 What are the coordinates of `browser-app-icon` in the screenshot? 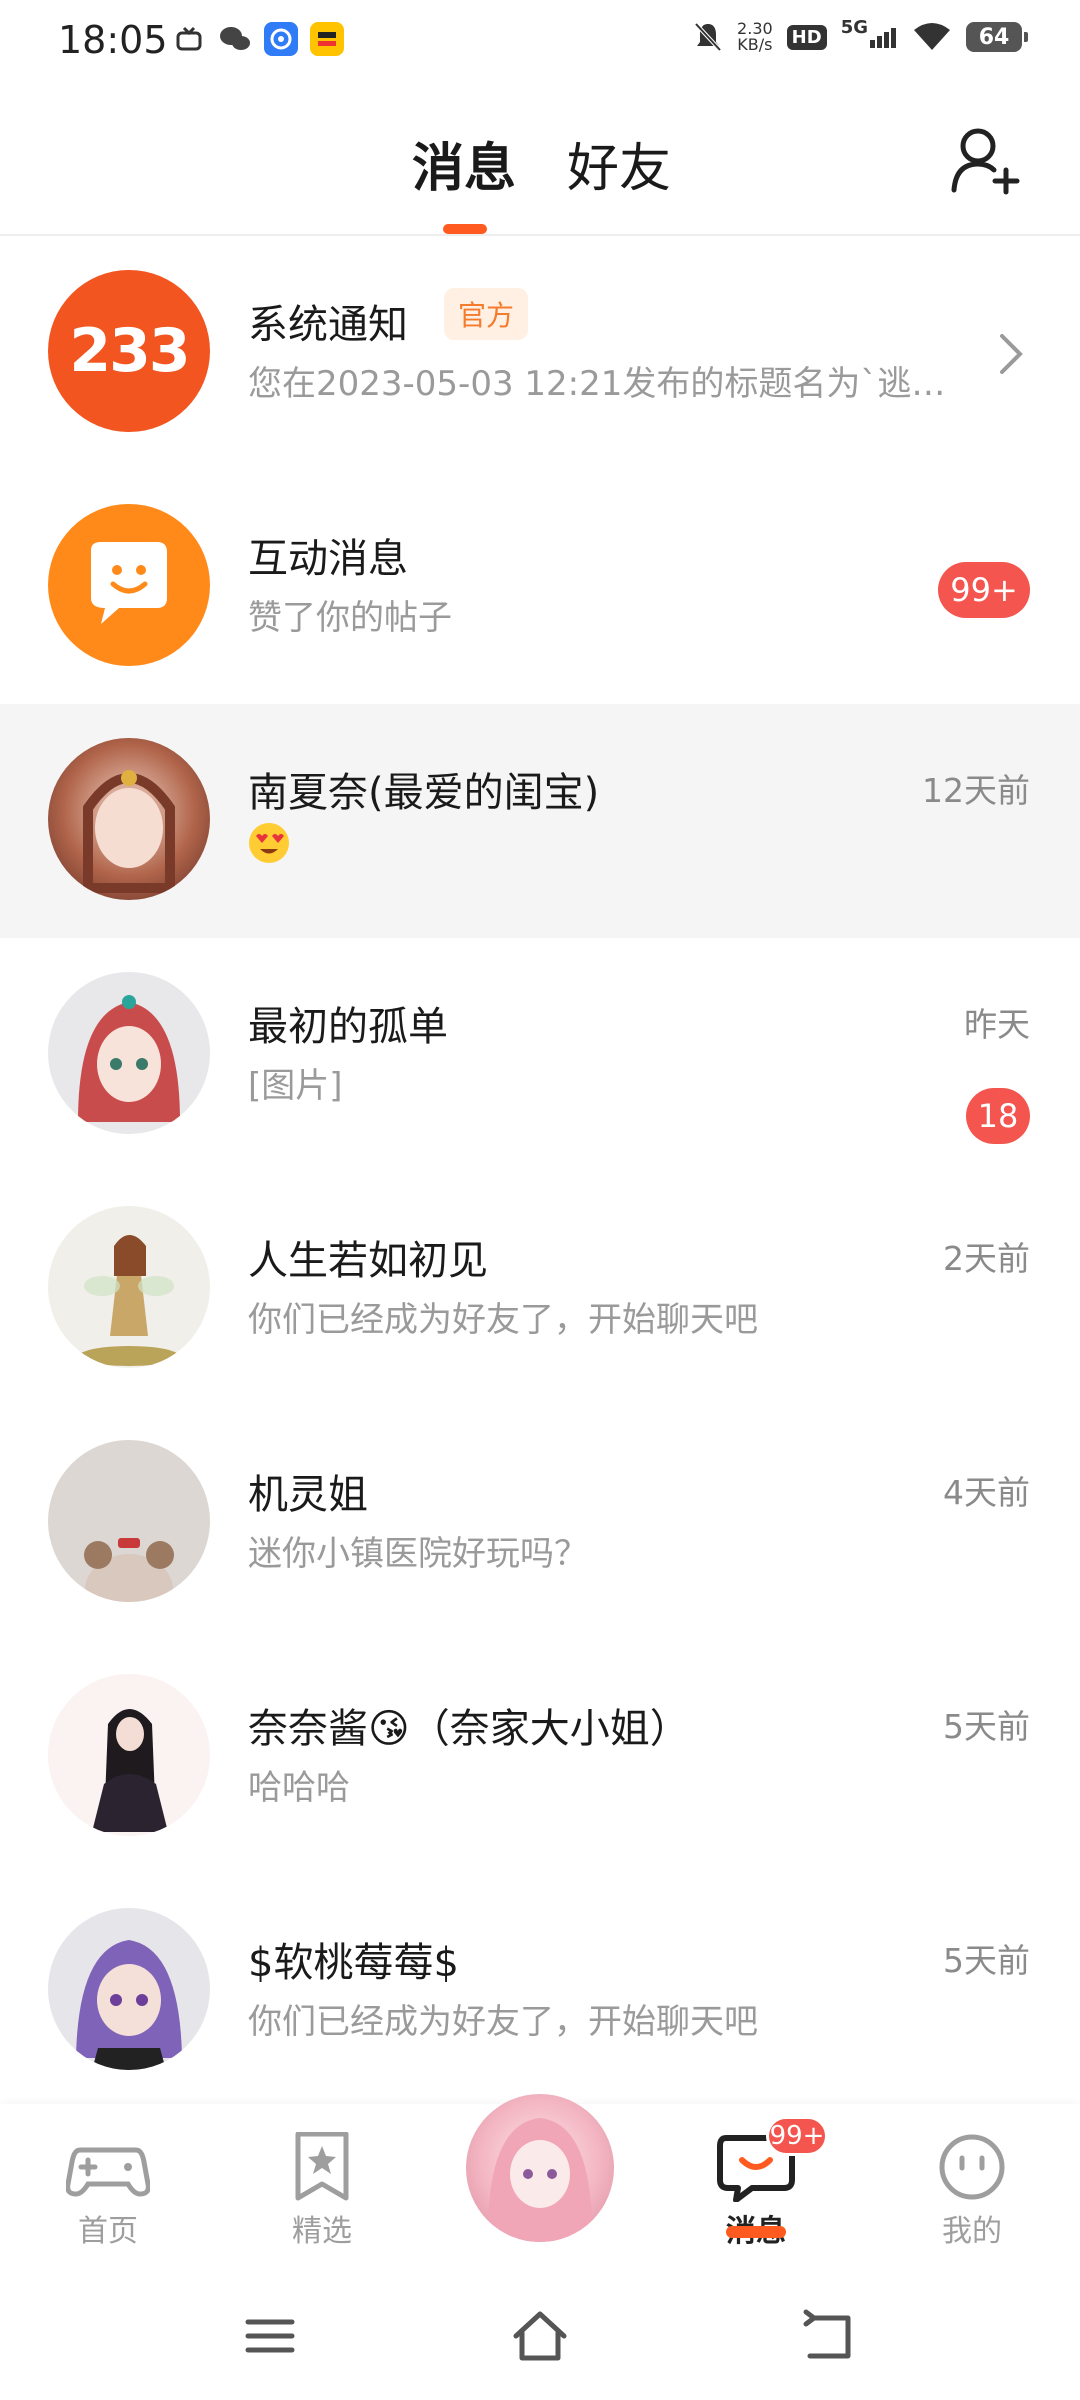 It's located at (281, 39).